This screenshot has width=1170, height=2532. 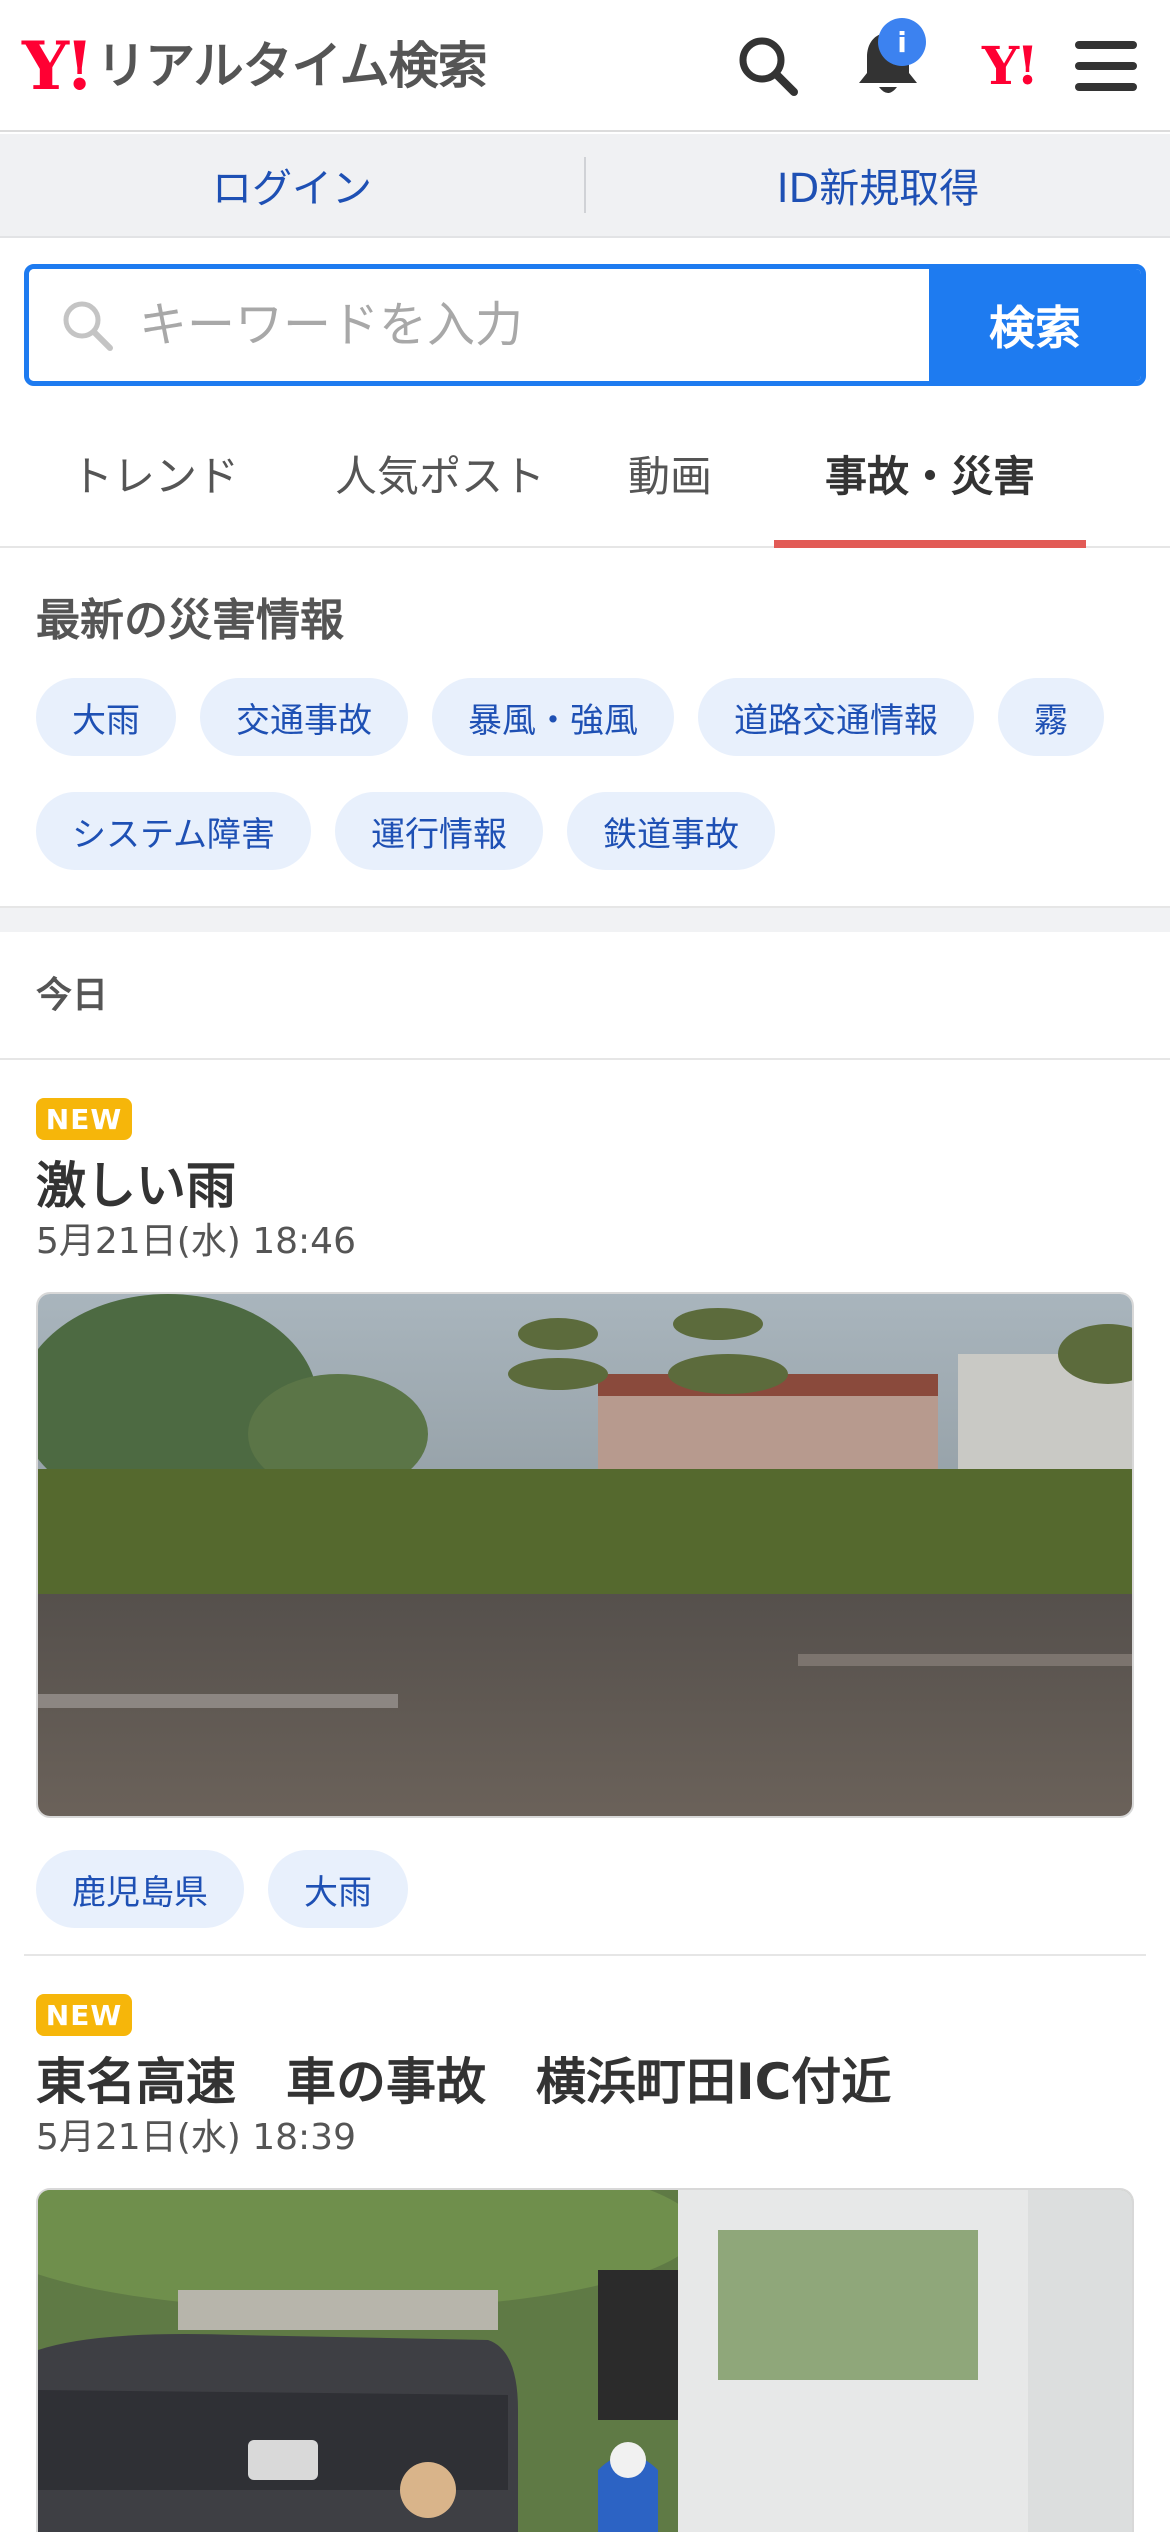 What do you see at coordinates (553, 717) in the screenshot?
I see `chip-storm: 暴風・強風` at bounding box center [553, 717].